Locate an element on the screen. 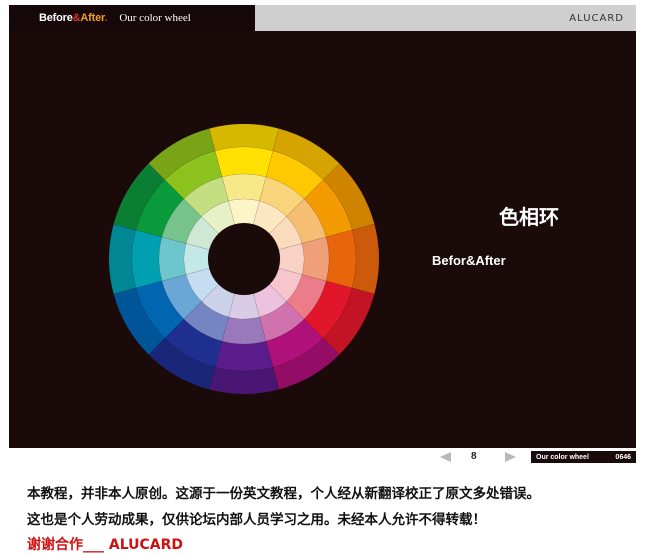 The image size is (646, 554). slide-subtitle: Befor&After is located at coordinates (469, 260).